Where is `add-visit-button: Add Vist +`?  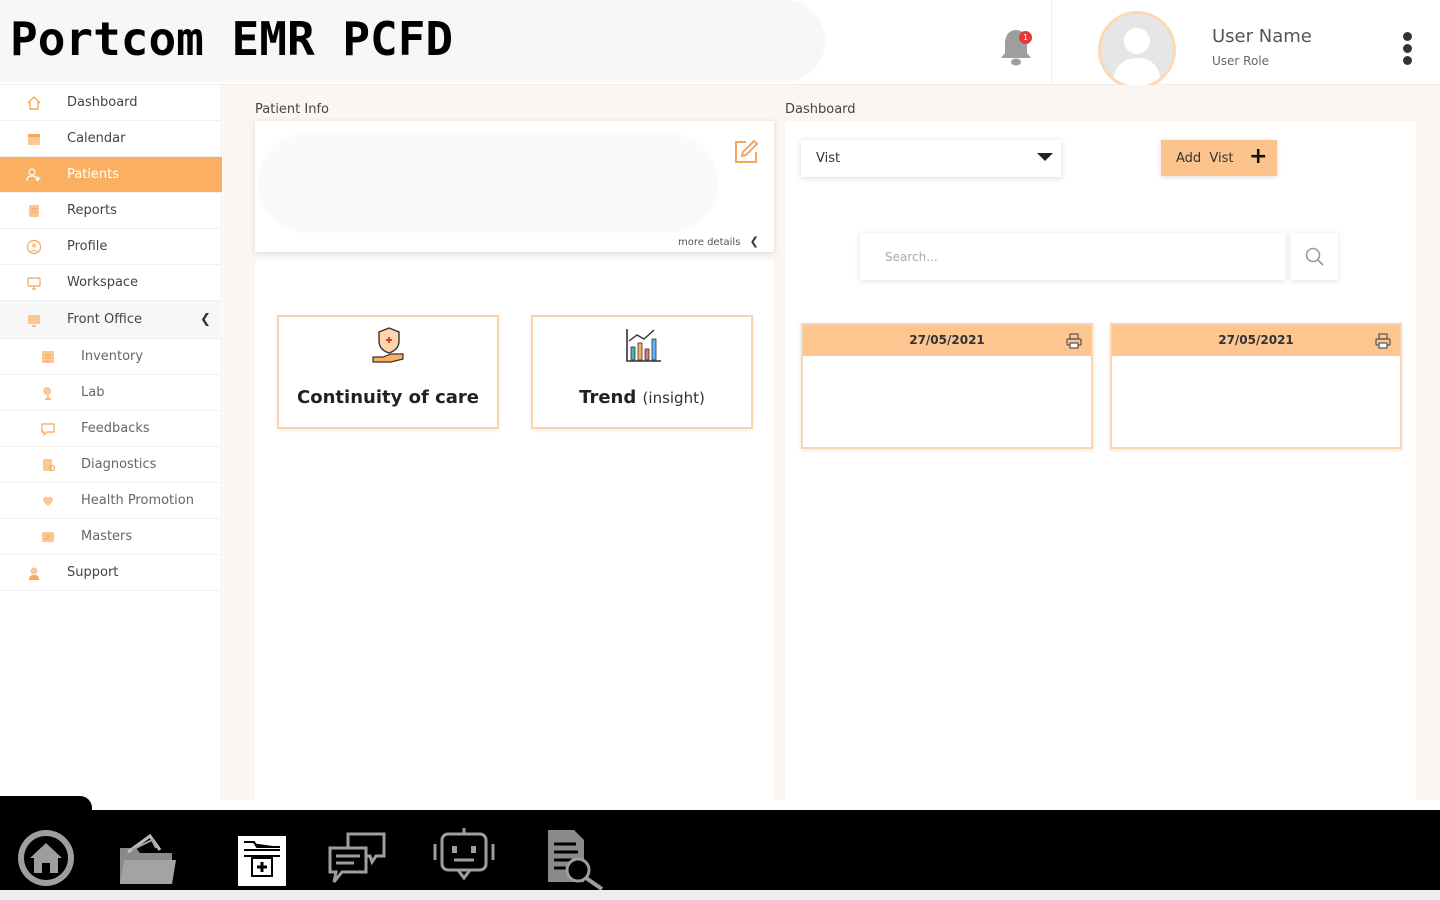
add-visit-button: Add Vist + is located at coordinates (1219, 158).